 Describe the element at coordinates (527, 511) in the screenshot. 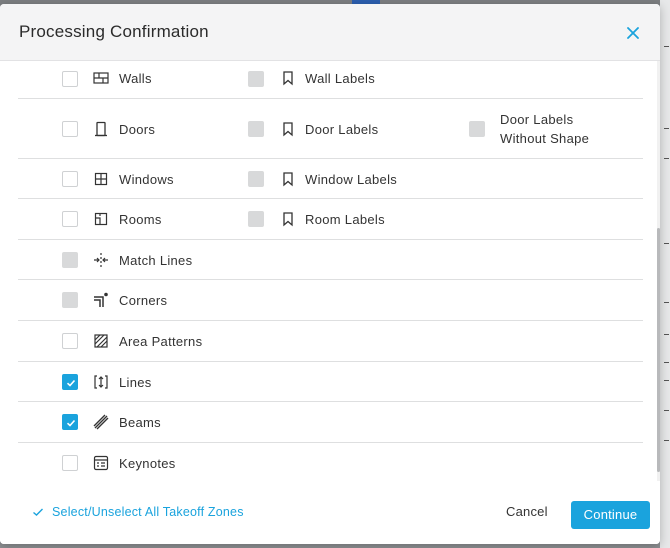

I see `cancel-button: Cancel` at that location.